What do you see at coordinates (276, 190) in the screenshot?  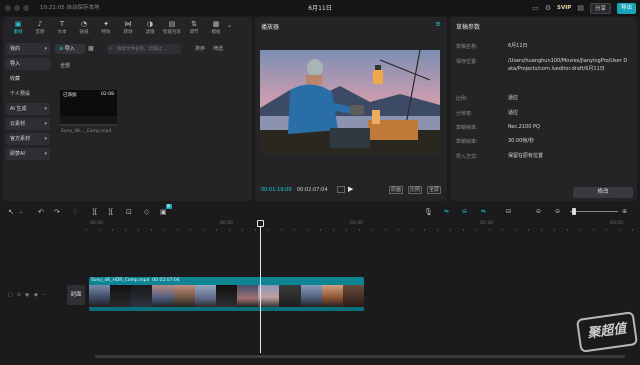 I see `current-time: 00:01:19:00` at bounding box center [276, 190].